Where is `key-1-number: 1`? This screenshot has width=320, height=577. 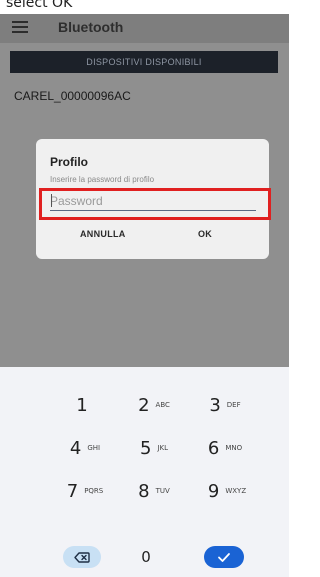
key-1-number: 1 is located at coordinates (82, 405).